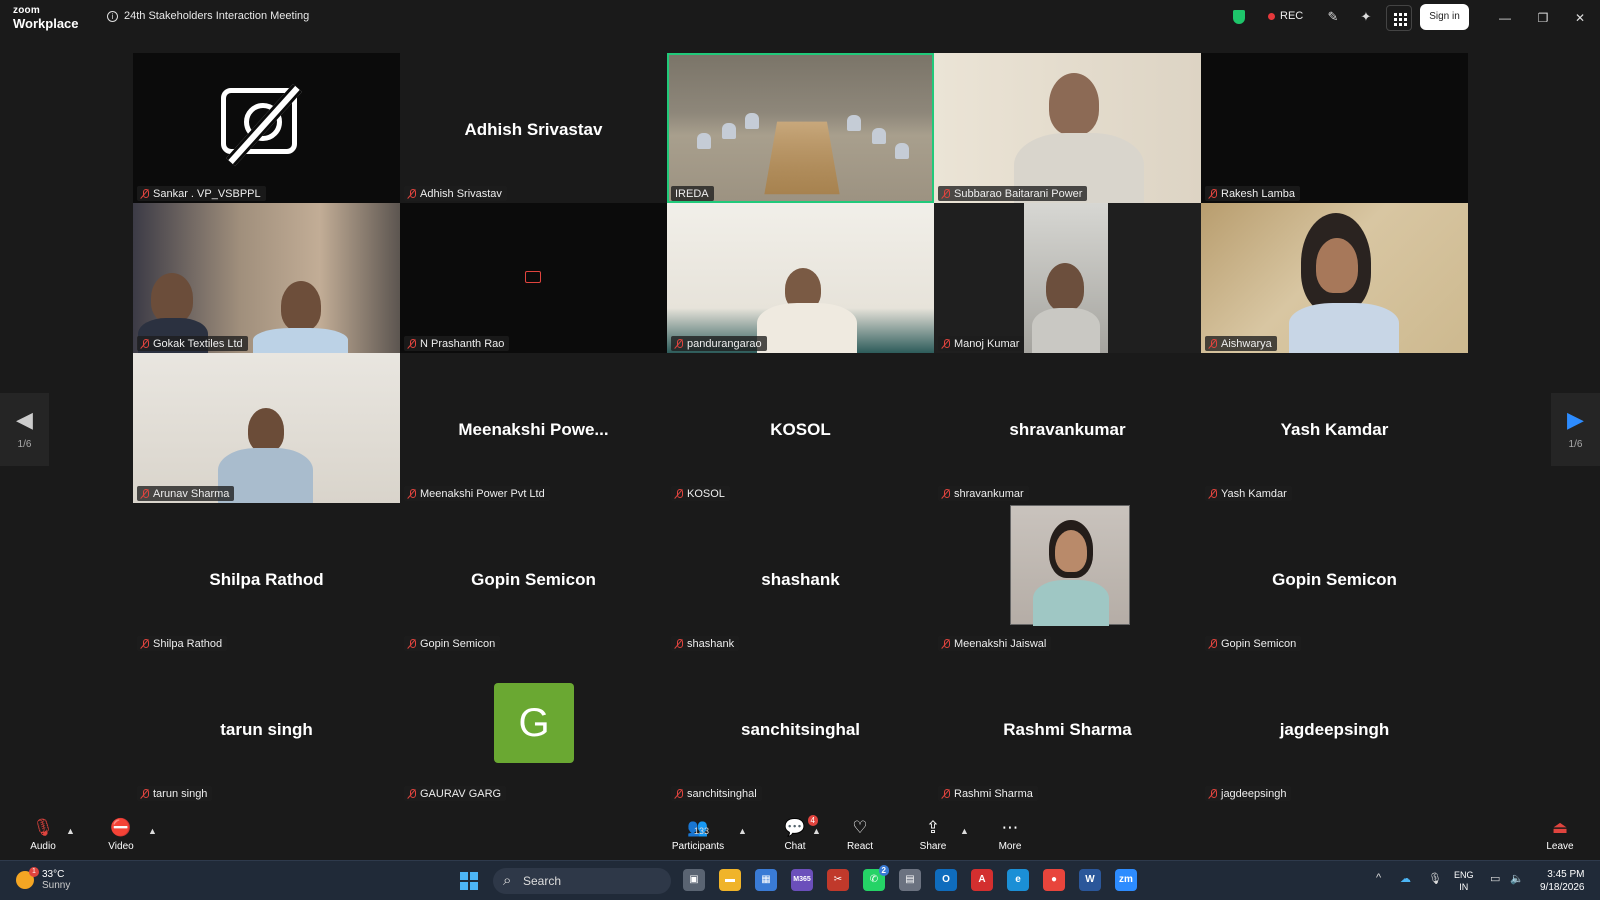 The image size is (1600, 900). I want to click on participant-tile: Yash Kamdar Yash Kamdar, so click(1334, 428).